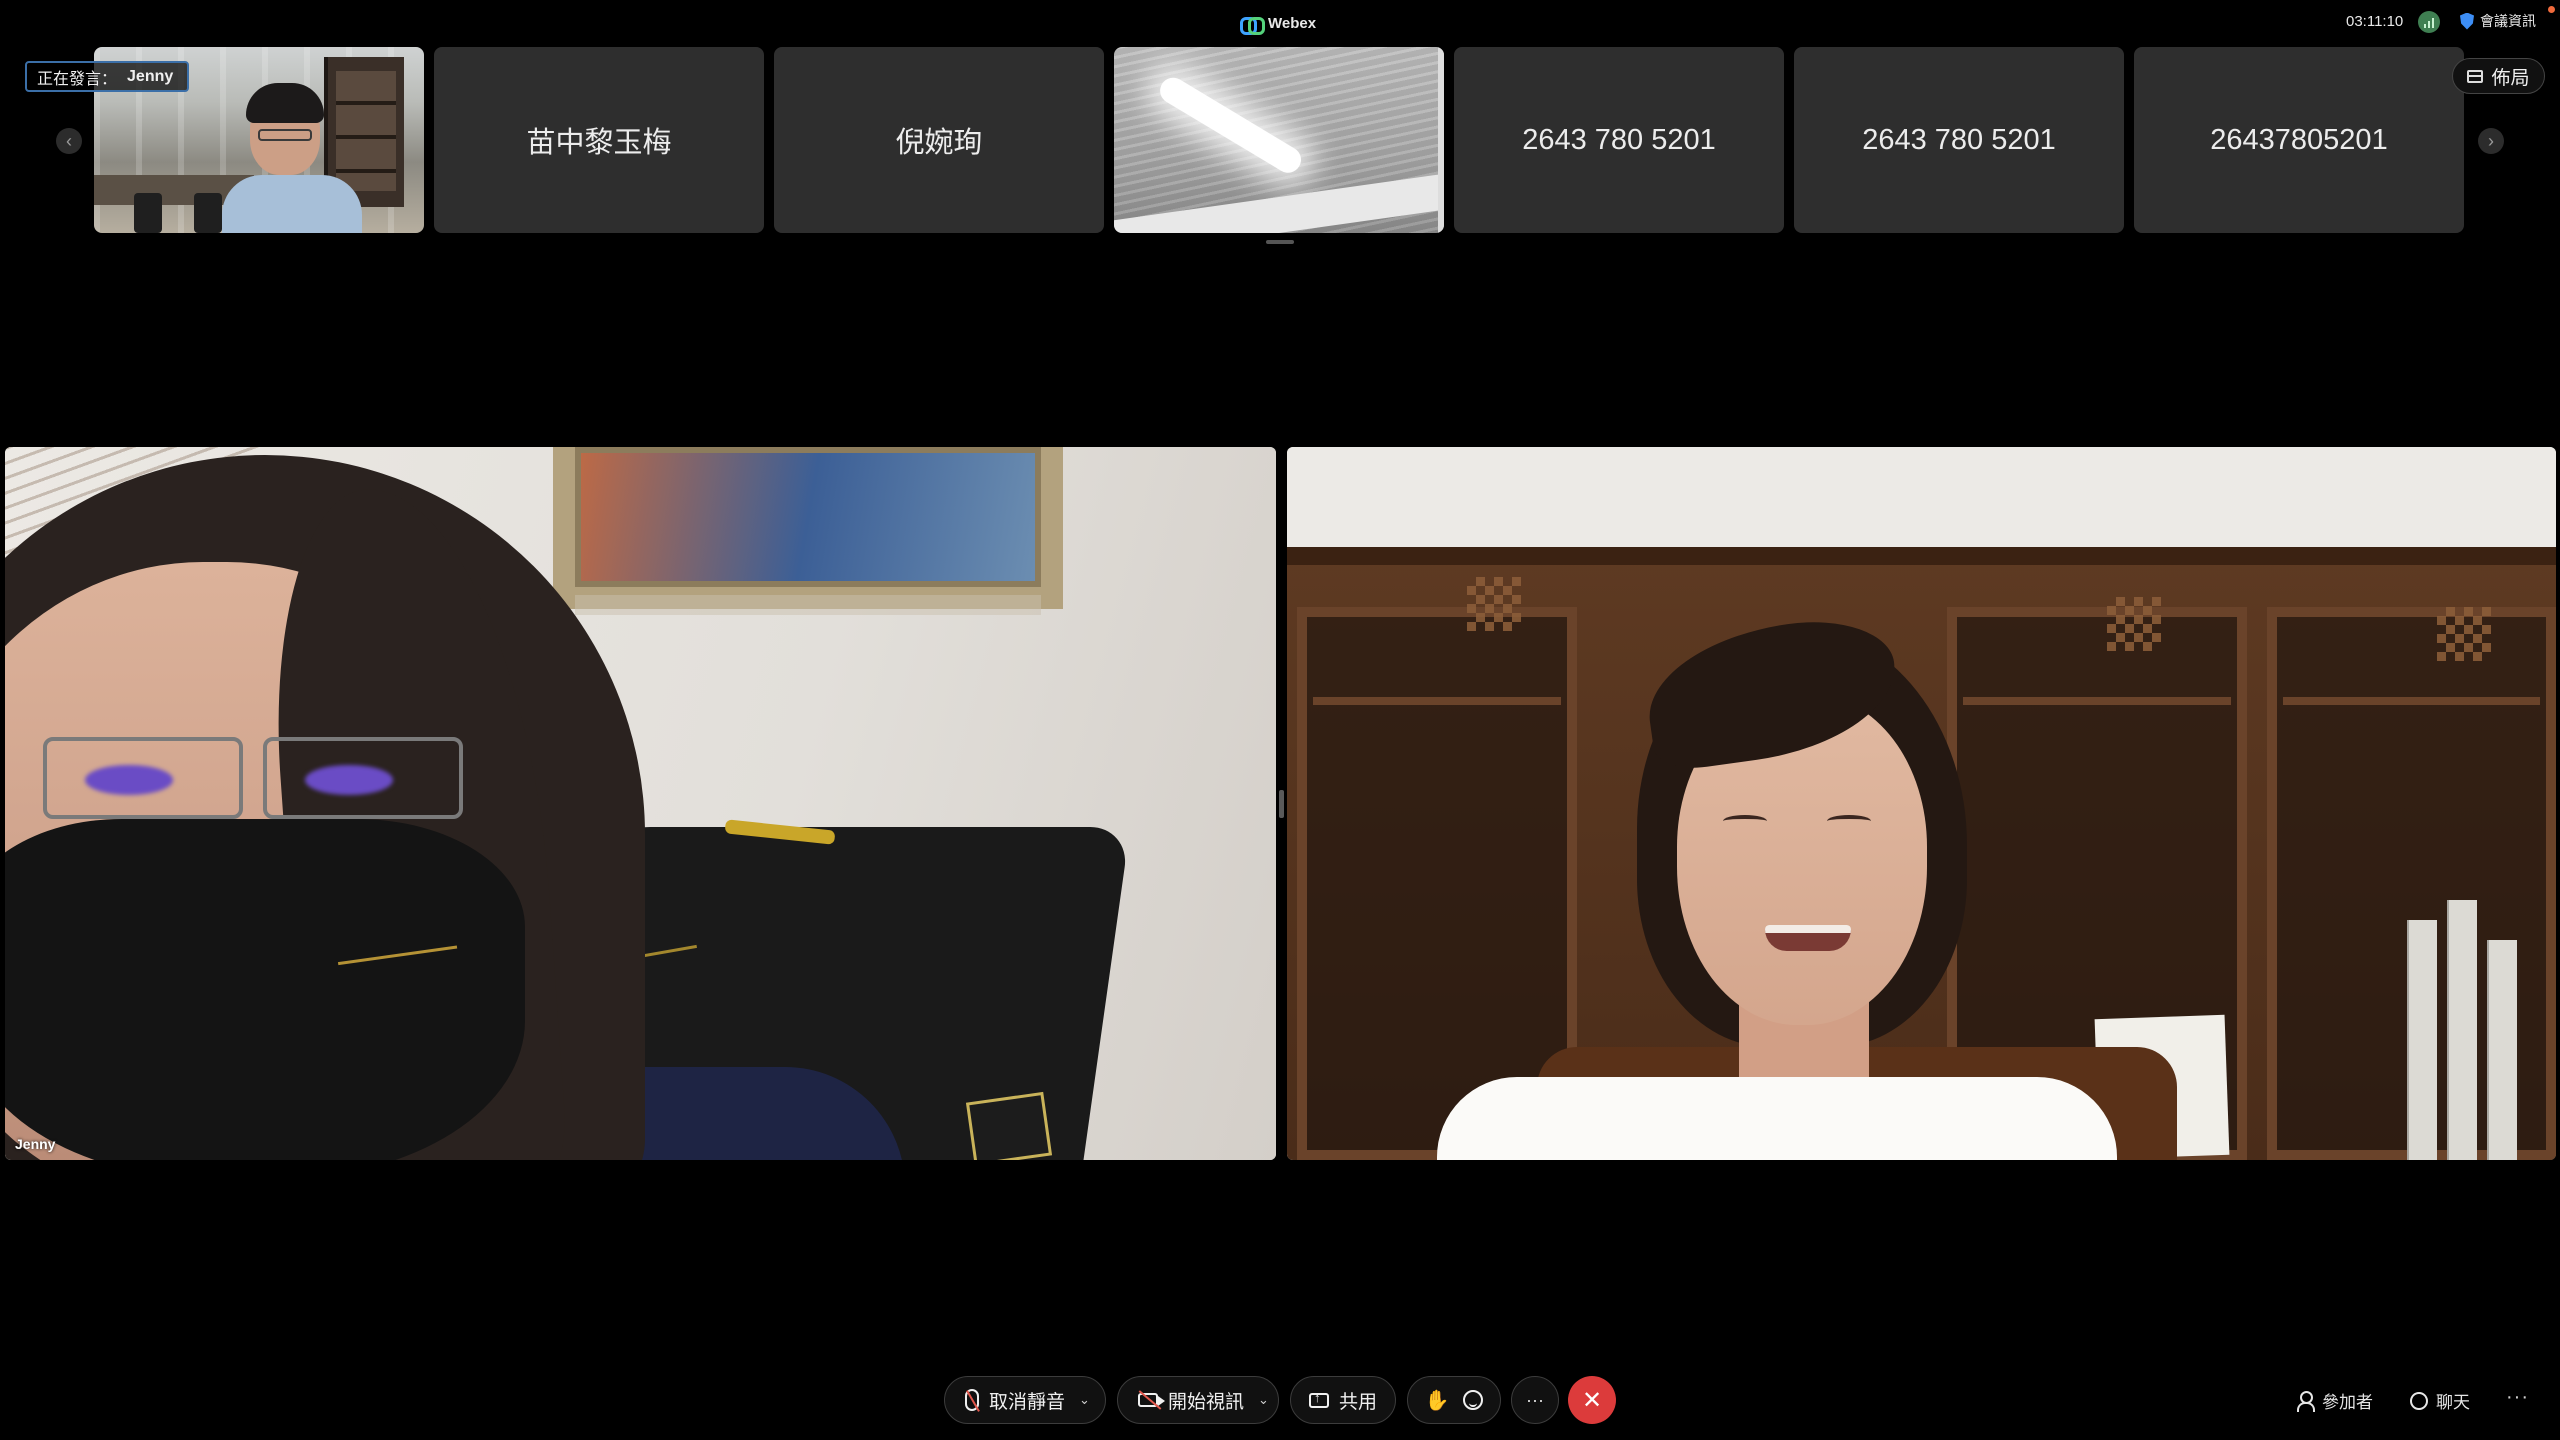  Describe the element at coordinates (1292, 23) in the screenshot. I see `app-title-text: Webex` at that location.